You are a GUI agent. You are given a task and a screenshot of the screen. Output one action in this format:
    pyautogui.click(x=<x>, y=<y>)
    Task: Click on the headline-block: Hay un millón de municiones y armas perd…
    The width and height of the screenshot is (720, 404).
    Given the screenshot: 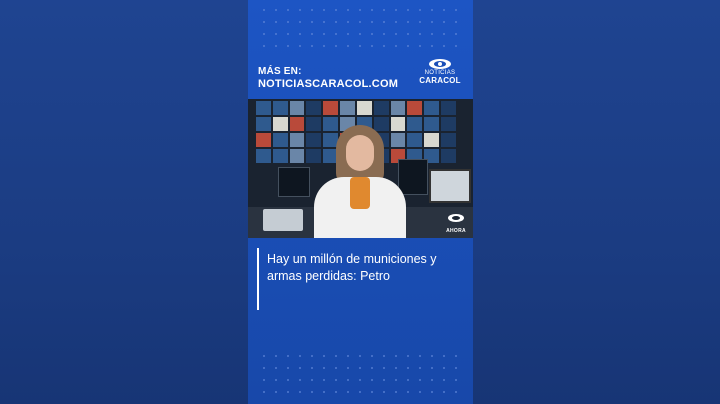 What is the action you would take?
    pyautogui.click(x=360, y=279)
    